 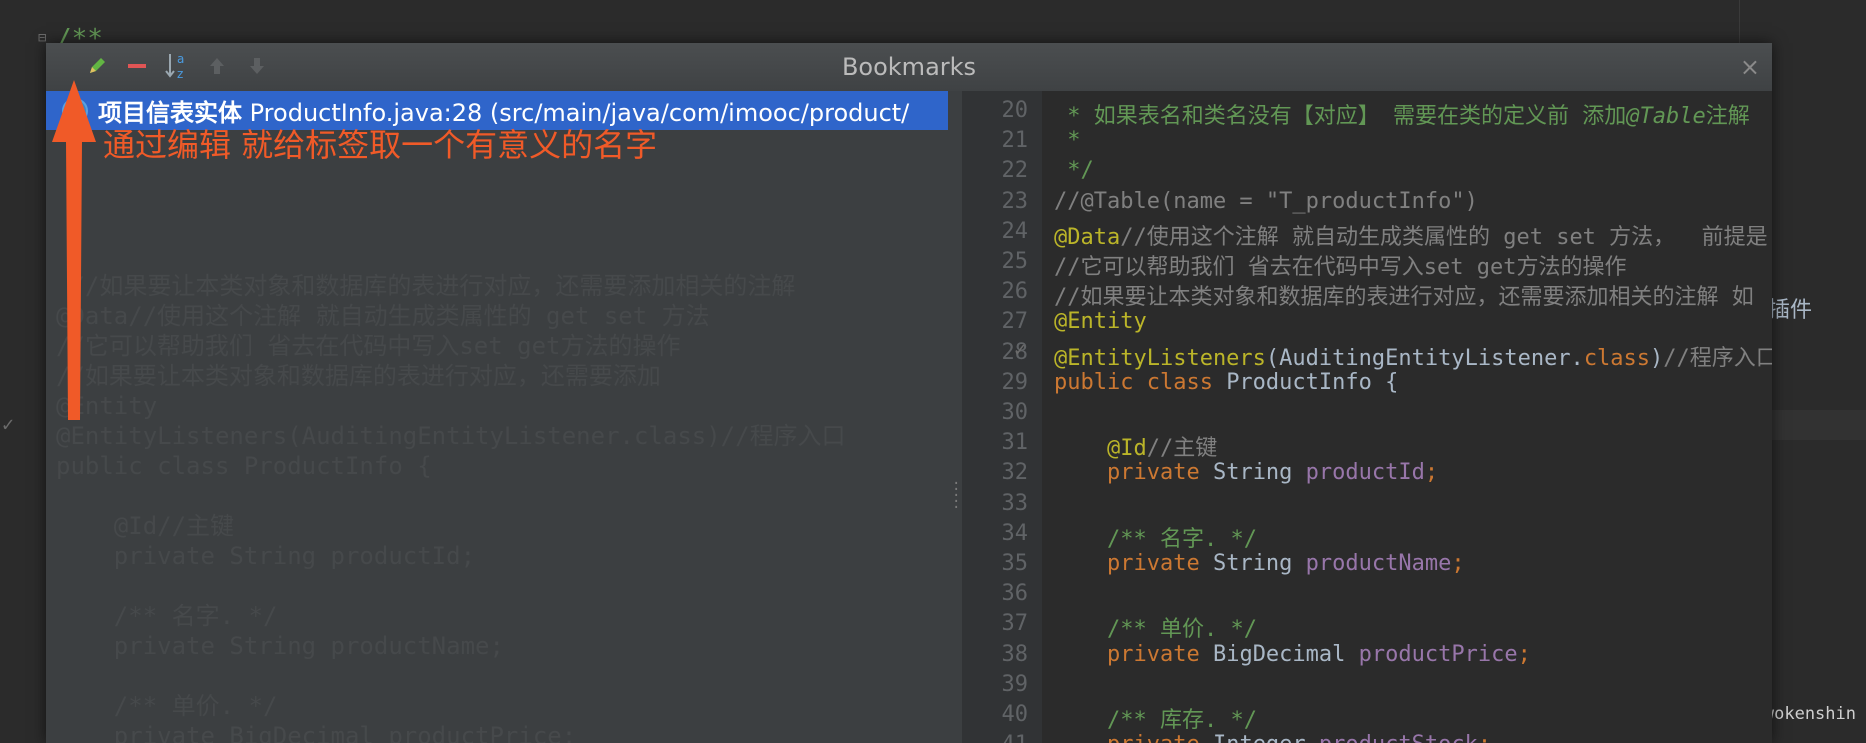 What do you see at coordinates (1312, 382) in the screenshot?
I see `code-token: ProductInfo {` at bounding box center [1312, 382].